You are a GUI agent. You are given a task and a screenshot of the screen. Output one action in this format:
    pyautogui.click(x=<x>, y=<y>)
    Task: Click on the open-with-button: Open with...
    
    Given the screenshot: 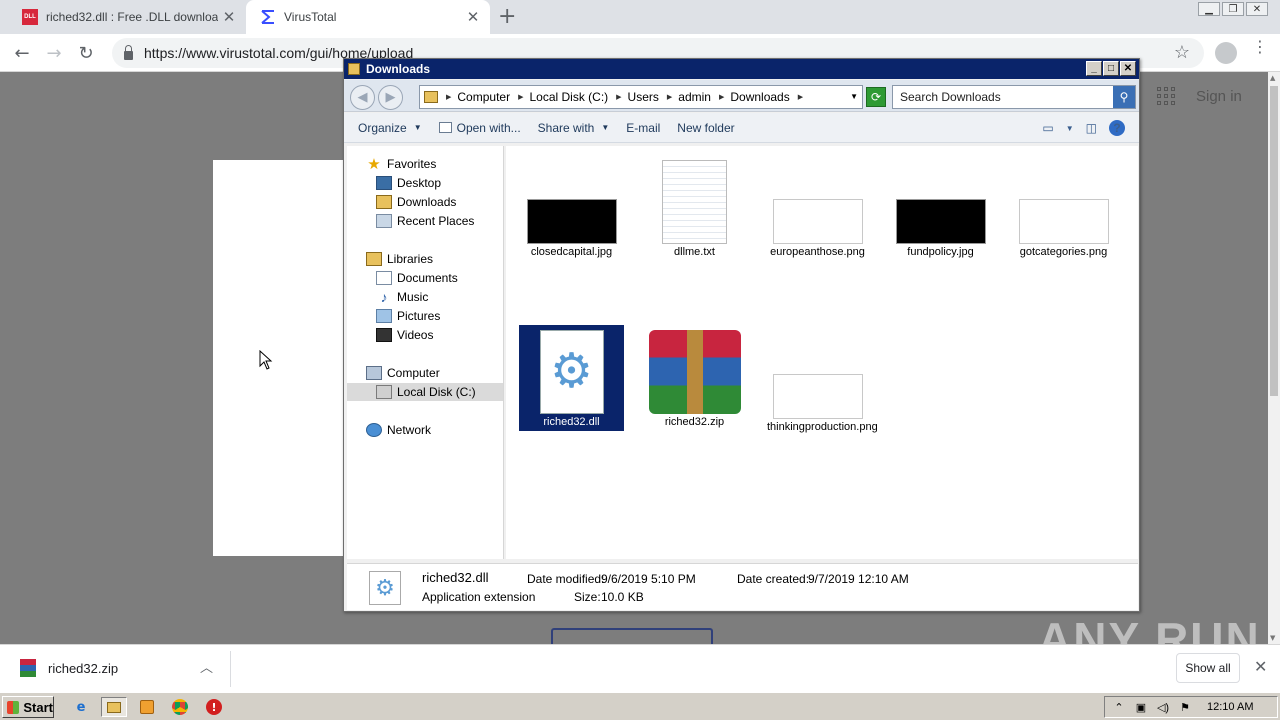 What is the action you would take?
    pyautogui.click(x=479, y=128)
    